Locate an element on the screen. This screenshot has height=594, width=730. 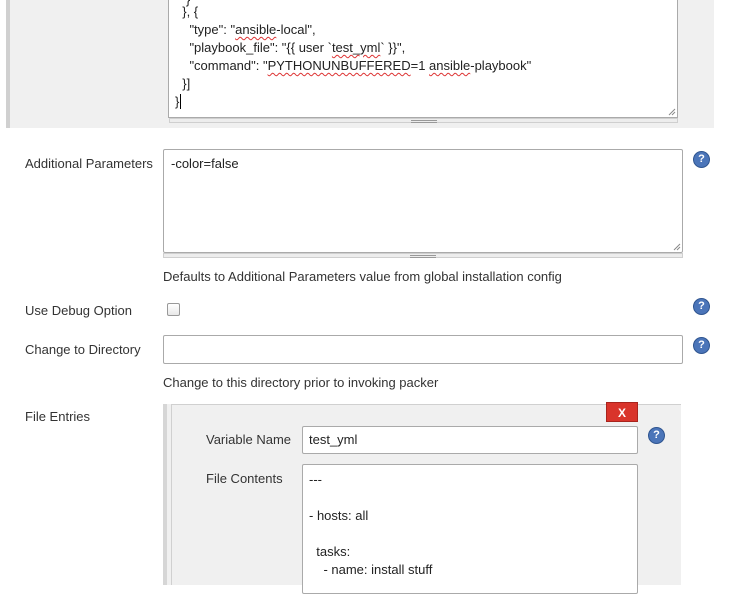
file-contents-label: File Contents is located at coordinates (244, 478).